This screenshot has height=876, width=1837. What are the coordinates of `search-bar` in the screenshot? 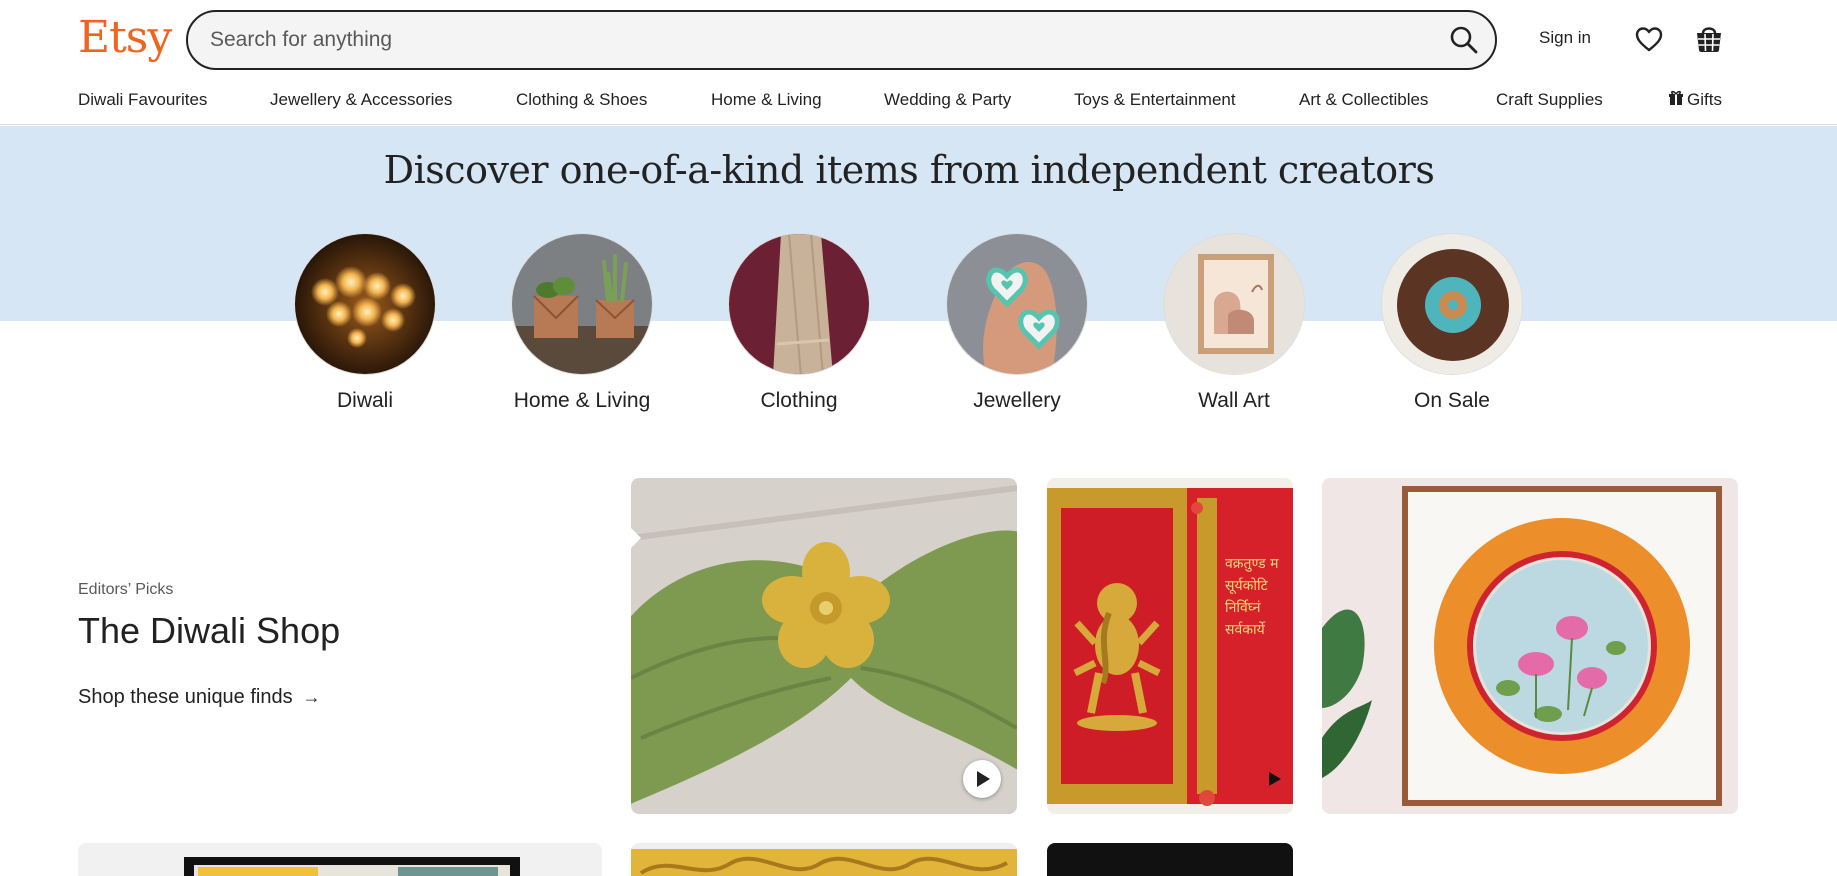 It's located at (841, 40).